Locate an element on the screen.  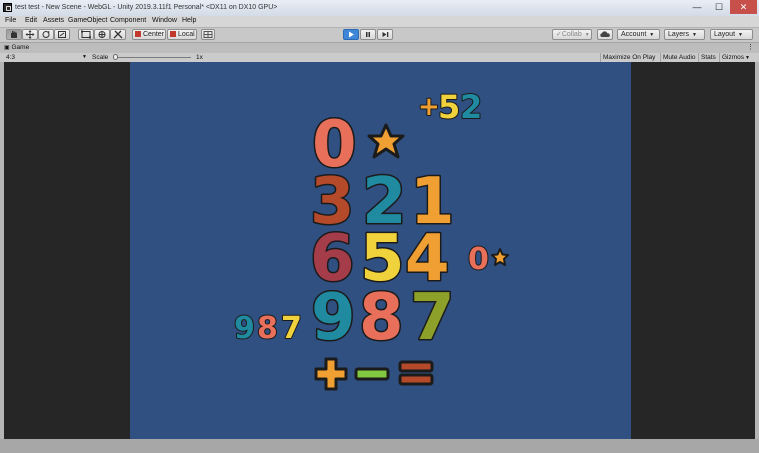
collab-label: Collab is located at coordinates (571, 34).